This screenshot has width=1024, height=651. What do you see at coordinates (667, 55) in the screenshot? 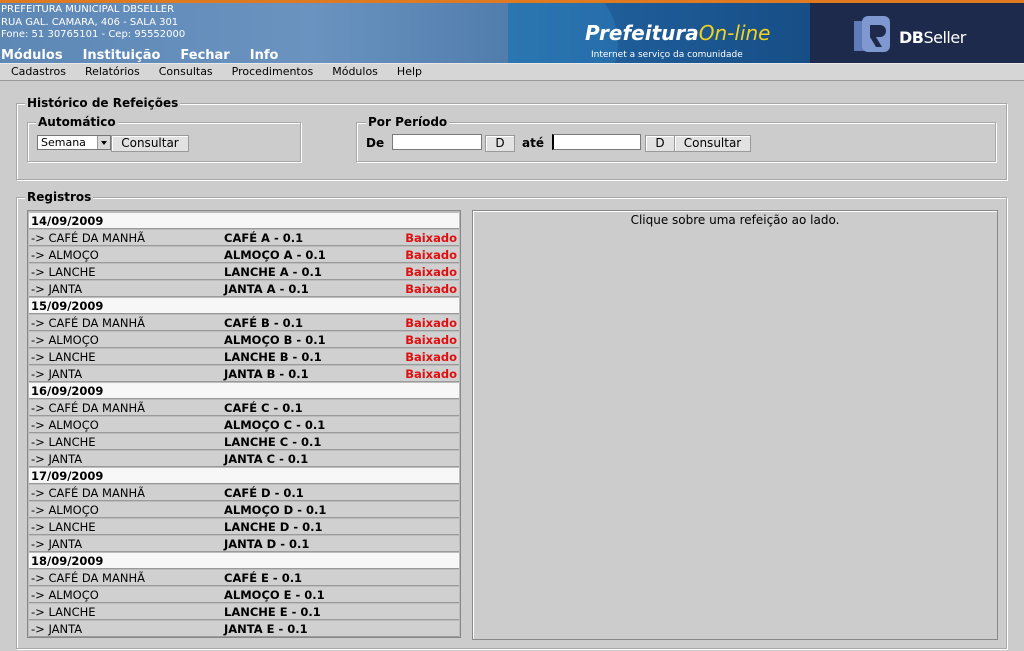
I see `promo-subtitle: Internet a serviço da comunidade` at bounding box center [667, 55].